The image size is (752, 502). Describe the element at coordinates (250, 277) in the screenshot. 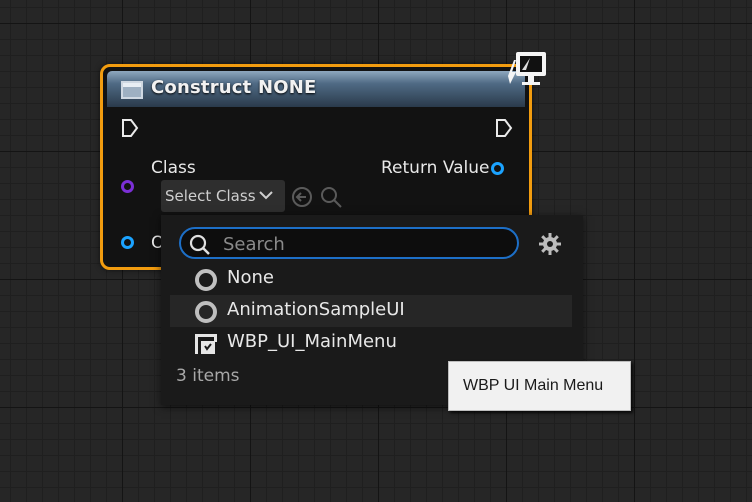

I see `list-item-label: None` at that location.